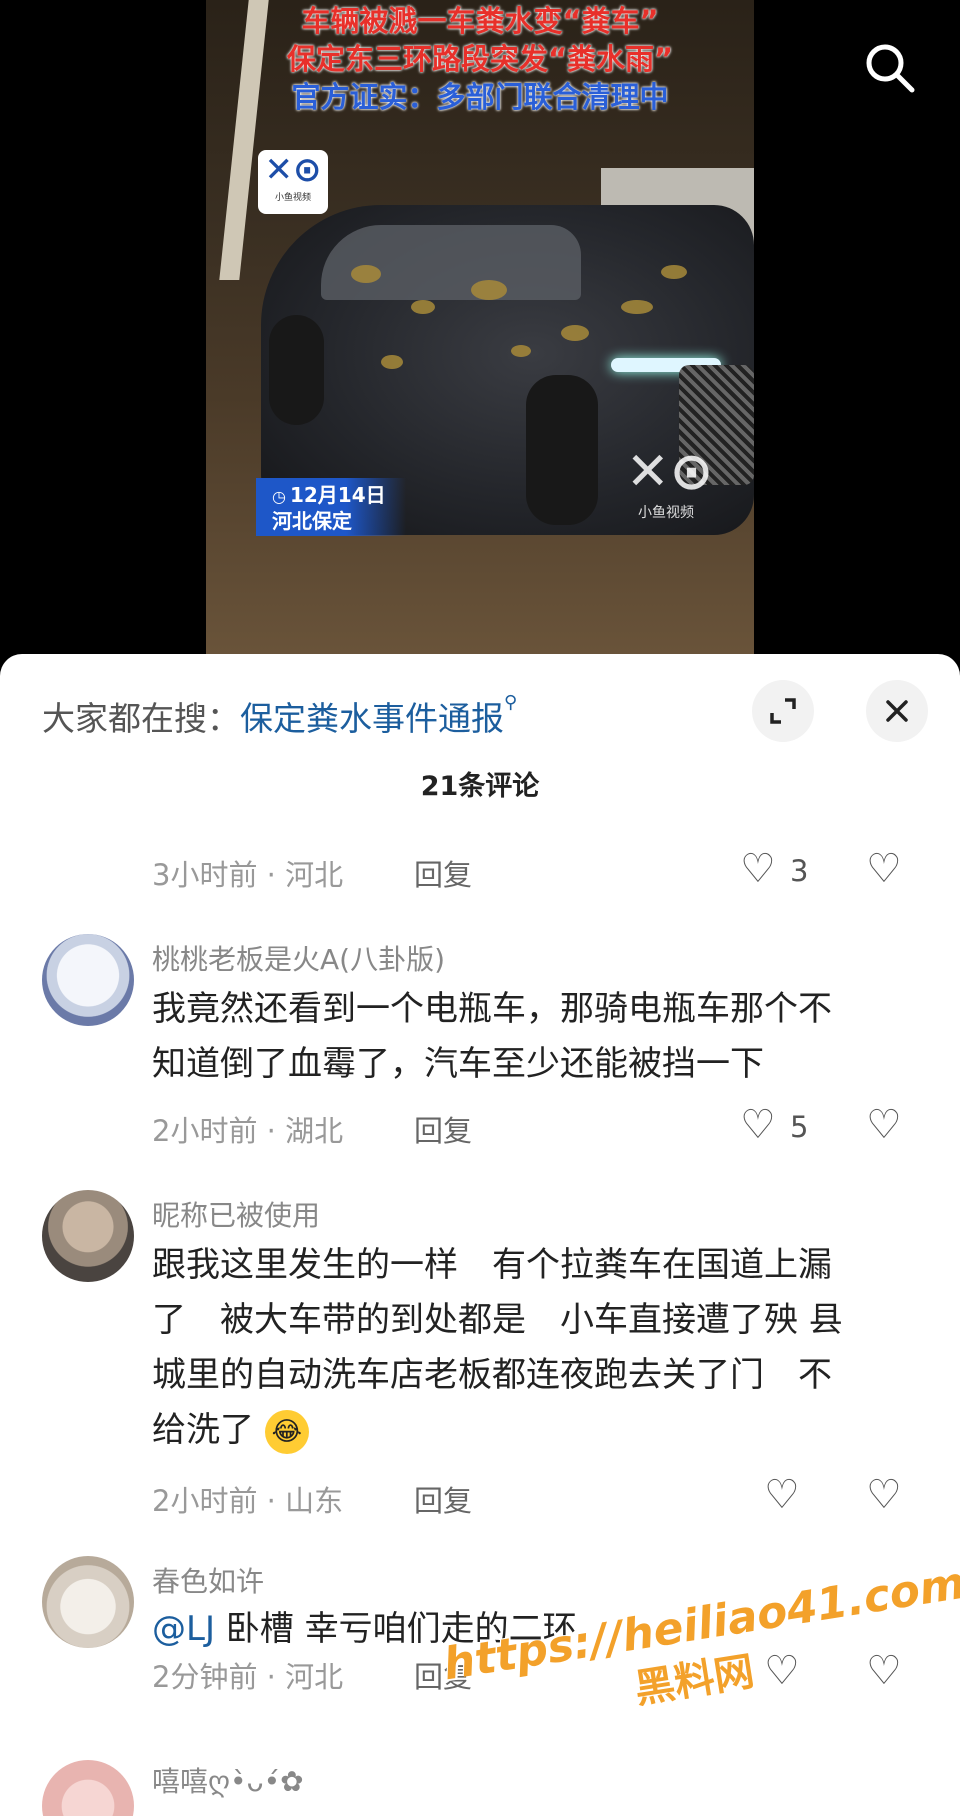 The image size is (960, 1816). I want to click on comment-time-location: 2小时前 · 湖北, so click(248, 1131).